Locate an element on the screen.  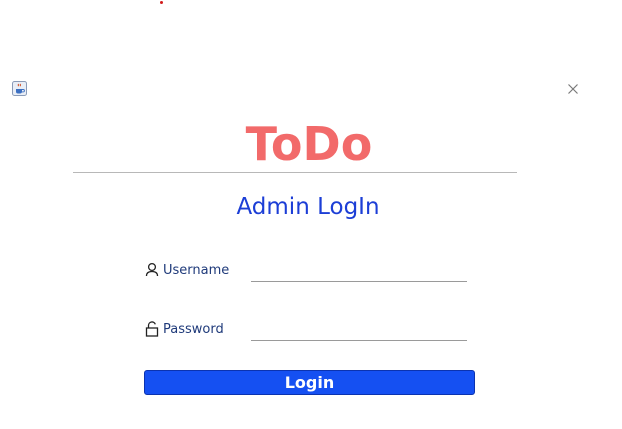
password-label: Password is located at coordinates (193, 329).